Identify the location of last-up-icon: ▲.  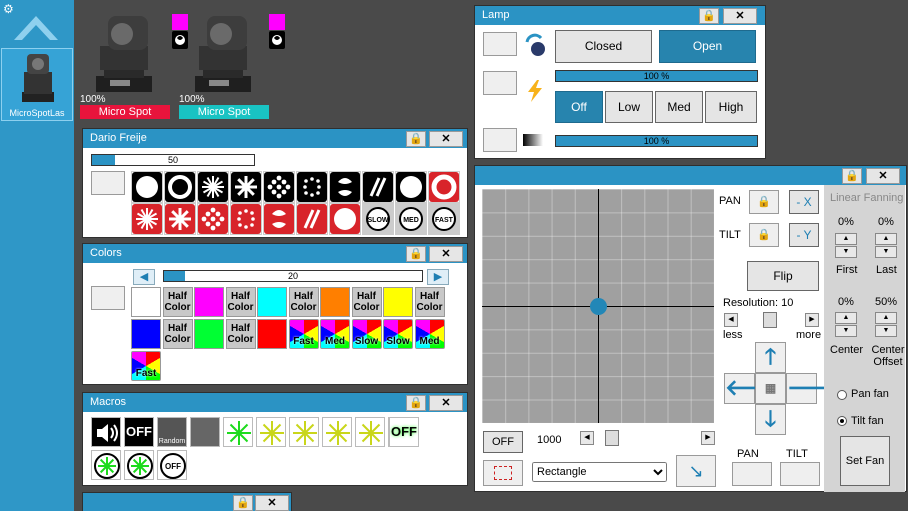
(886, 239).